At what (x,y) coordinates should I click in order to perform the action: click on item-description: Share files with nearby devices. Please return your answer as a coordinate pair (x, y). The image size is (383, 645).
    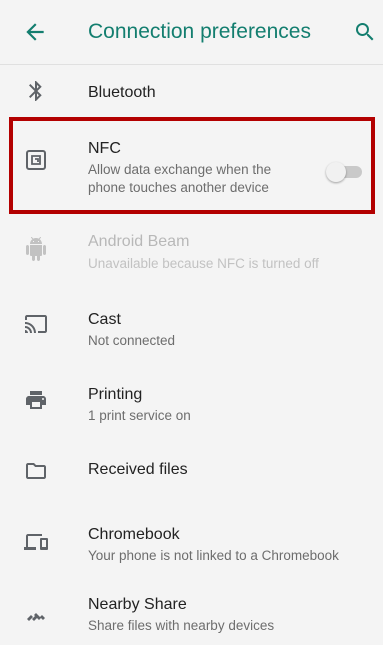
    Looking at the image, I should click on (181, 625).